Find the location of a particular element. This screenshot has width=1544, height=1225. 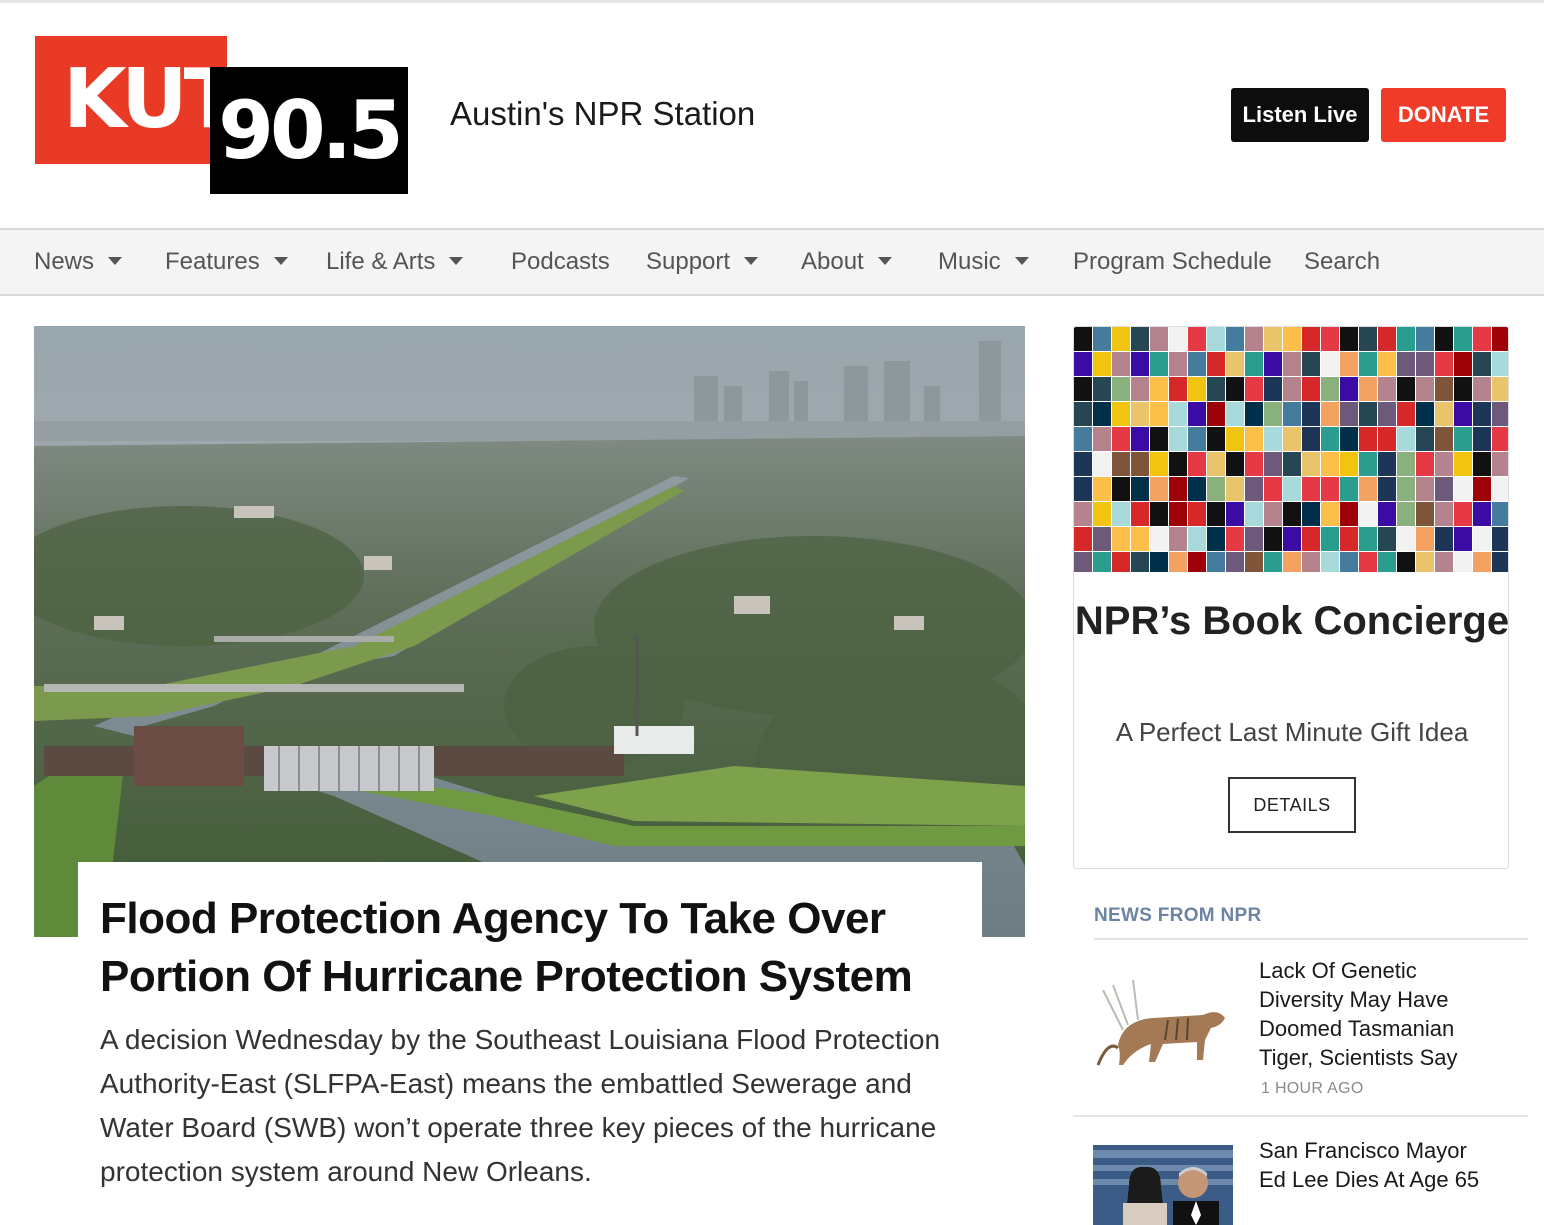

donate-button: DONATE is located at coordinates (1443, 115).